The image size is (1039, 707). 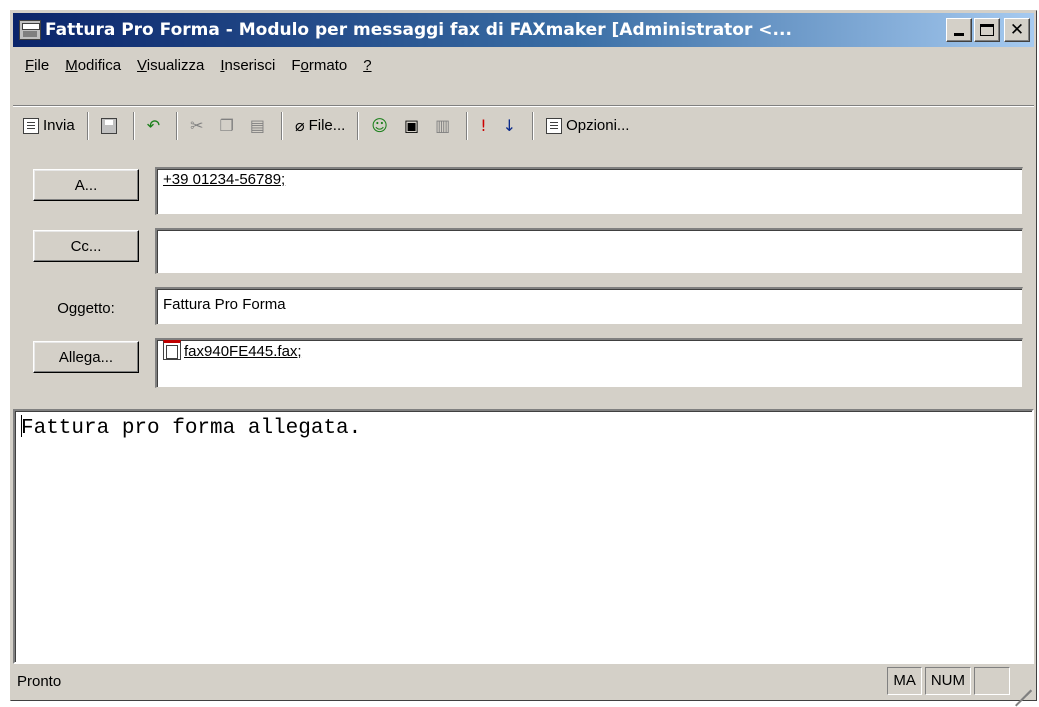 What do you see at coordinates (554, 125) in the screenshot?
I see `options-icon` at bounding box center [554, 125].